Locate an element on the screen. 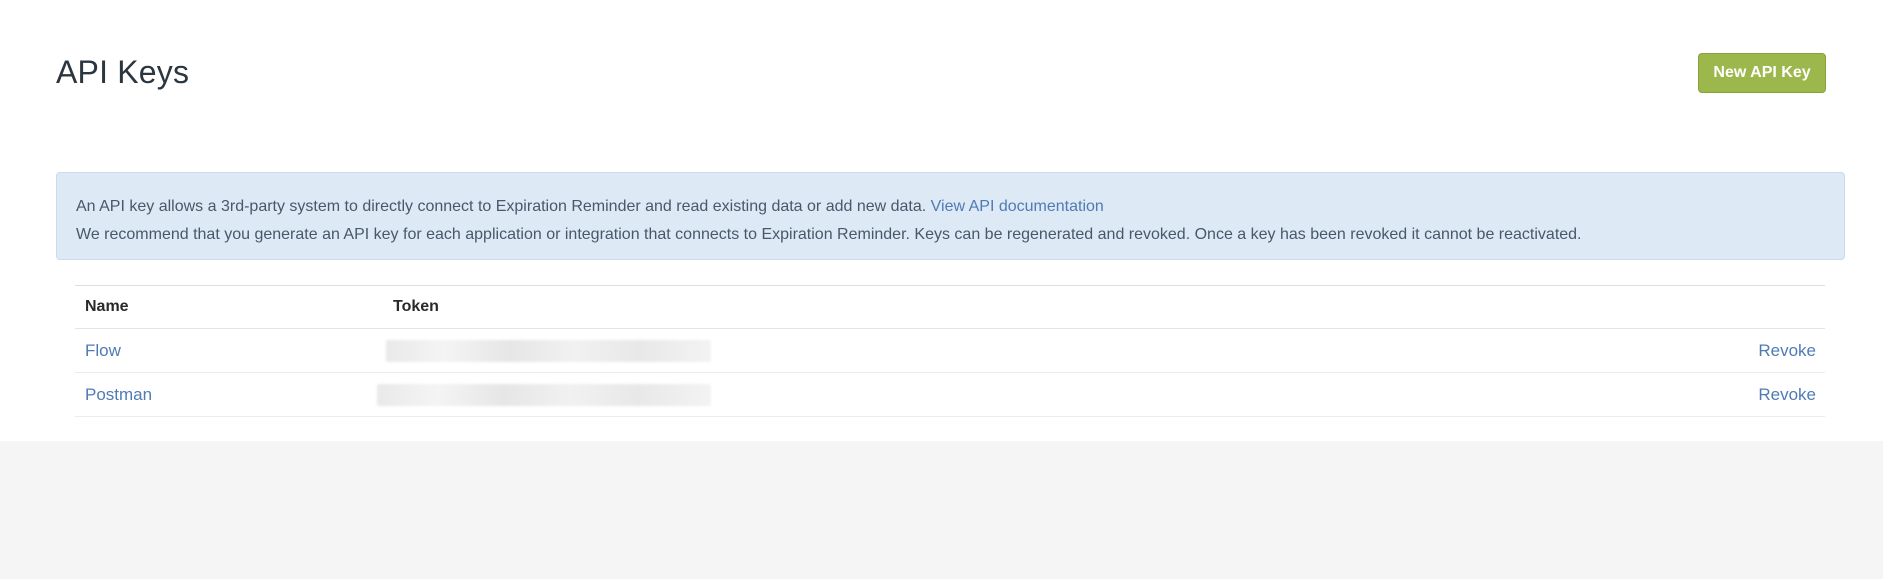 The image size is (1883, 579). column-header-token: Token is located at coordinates (416, 306).